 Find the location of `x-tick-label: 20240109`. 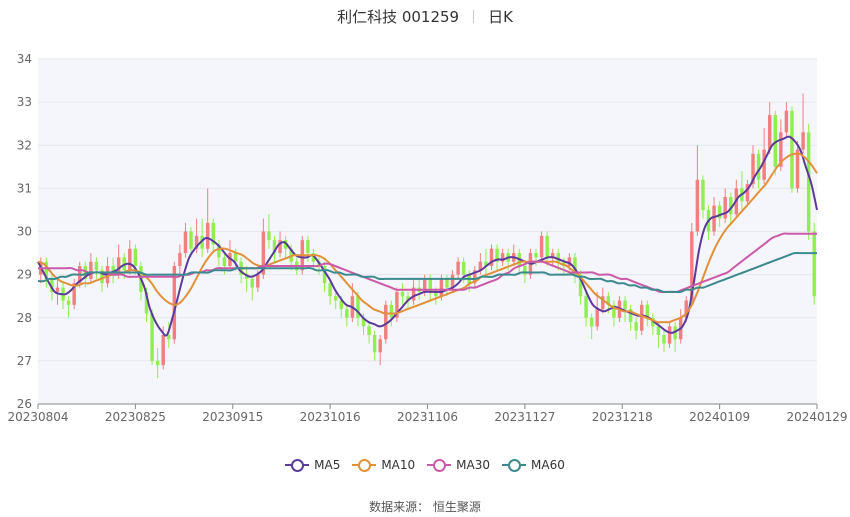

x-tick-label: 20240109 is located at coordinates (719, 417).